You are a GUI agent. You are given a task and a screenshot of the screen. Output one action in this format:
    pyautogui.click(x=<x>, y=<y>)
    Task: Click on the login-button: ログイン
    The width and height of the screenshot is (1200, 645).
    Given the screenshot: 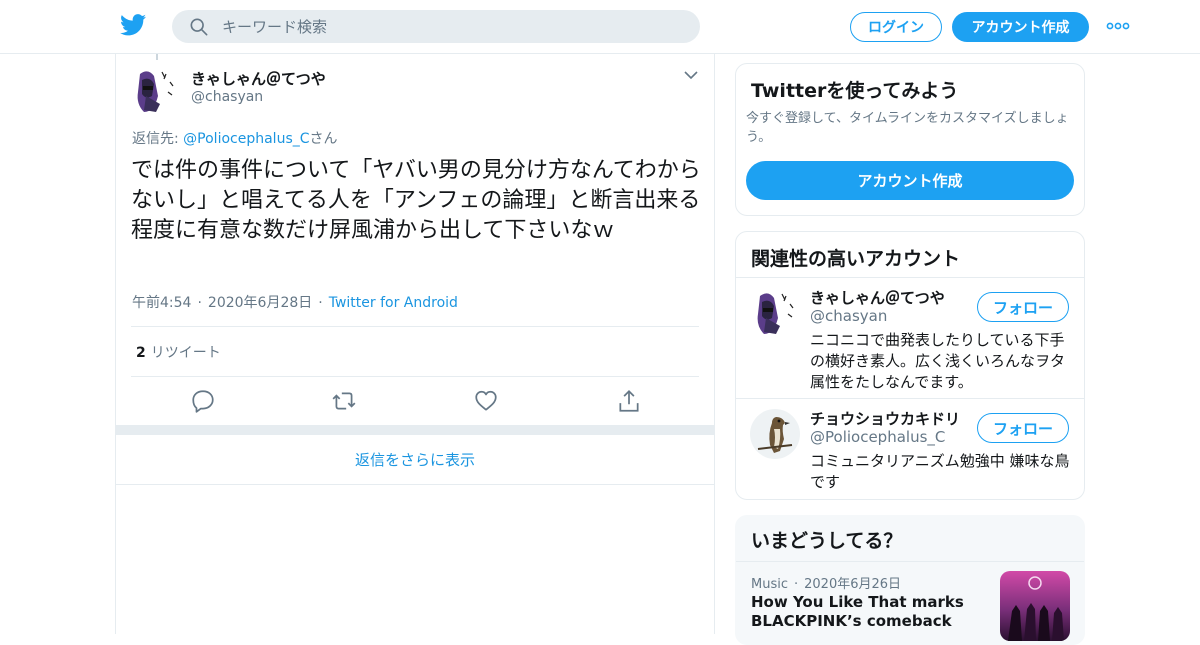 What is the action you would take?
    pyautogui.click(x=896, y=27)
    